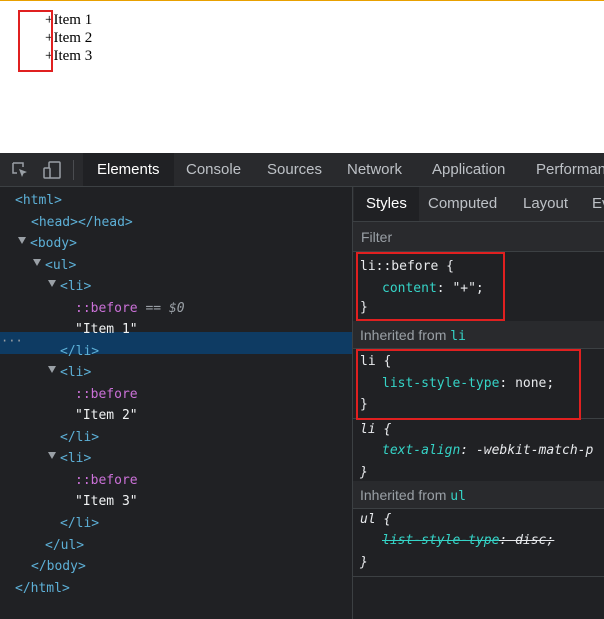 The height and width of the screenshot is (619, 604). What do you see at coordinates (375, 430) in the screenshot?
I see `rule-selector: li {` at bounding box center [375, 430].